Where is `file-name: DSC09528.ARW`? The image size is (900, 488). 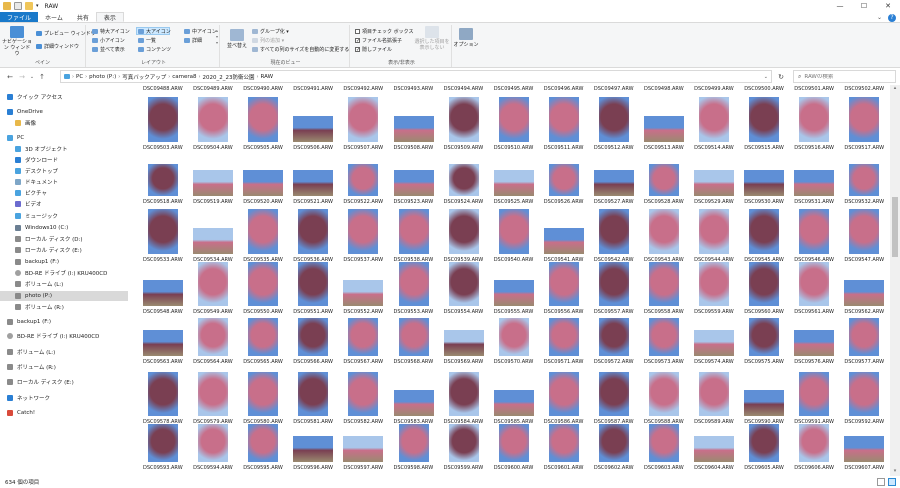 file-name: DSC09528.ARW is located at coordinates (664, 202).